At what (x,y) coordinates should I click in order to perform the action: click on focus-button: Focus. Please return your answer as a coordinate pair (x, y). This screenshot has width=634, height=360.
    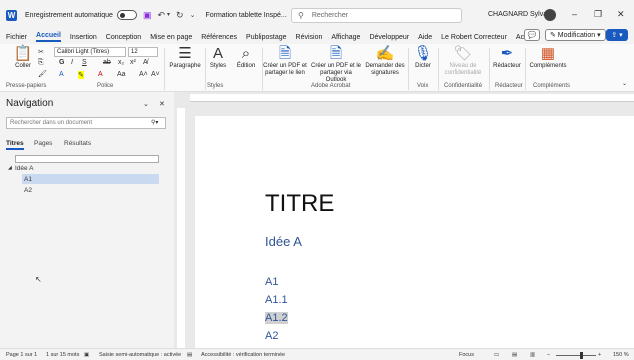
    Looking at the image, I should click on (466, 355).